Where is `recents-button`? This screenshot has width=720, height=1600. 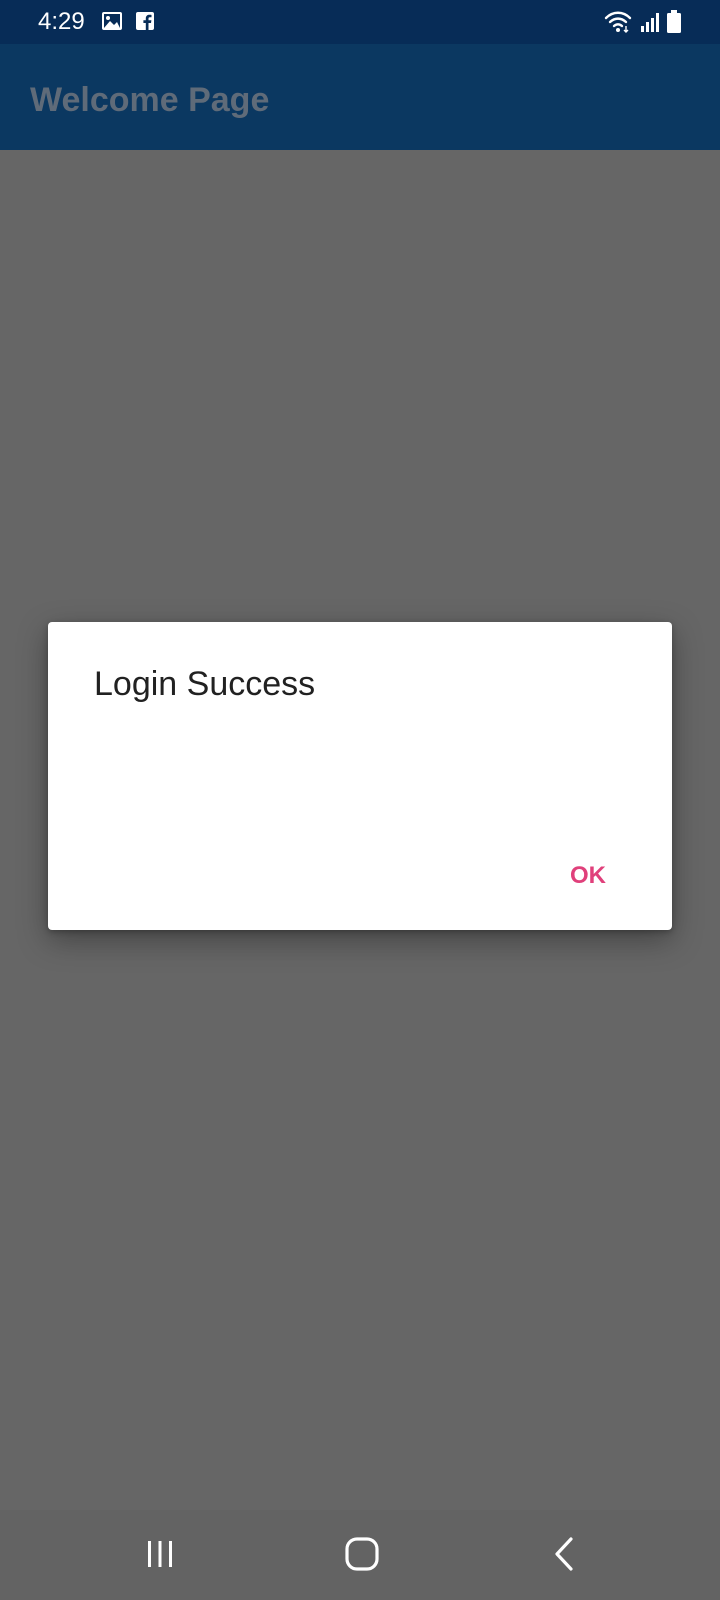
recents-button is located at coordinates (160, 1556).